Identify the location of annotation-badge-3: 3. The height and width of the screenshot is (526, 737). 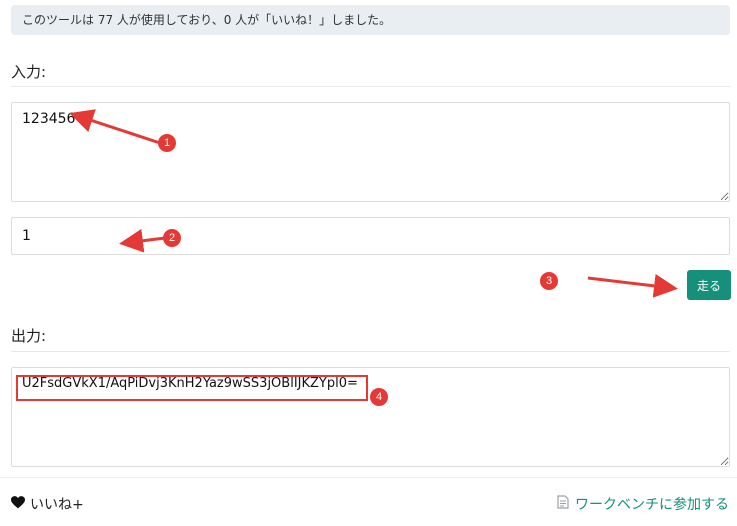
(549, 281).